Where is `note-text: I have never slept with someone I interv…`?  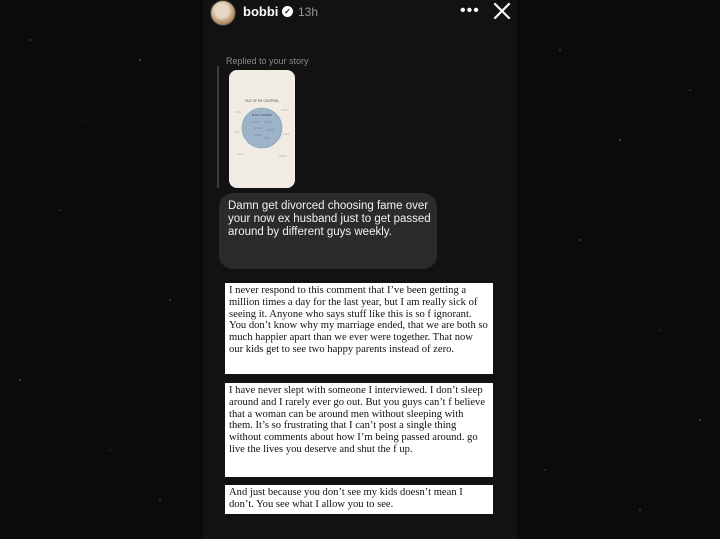 note-text: I have never slept with someone I interv… is located at coordinates (357, 420).